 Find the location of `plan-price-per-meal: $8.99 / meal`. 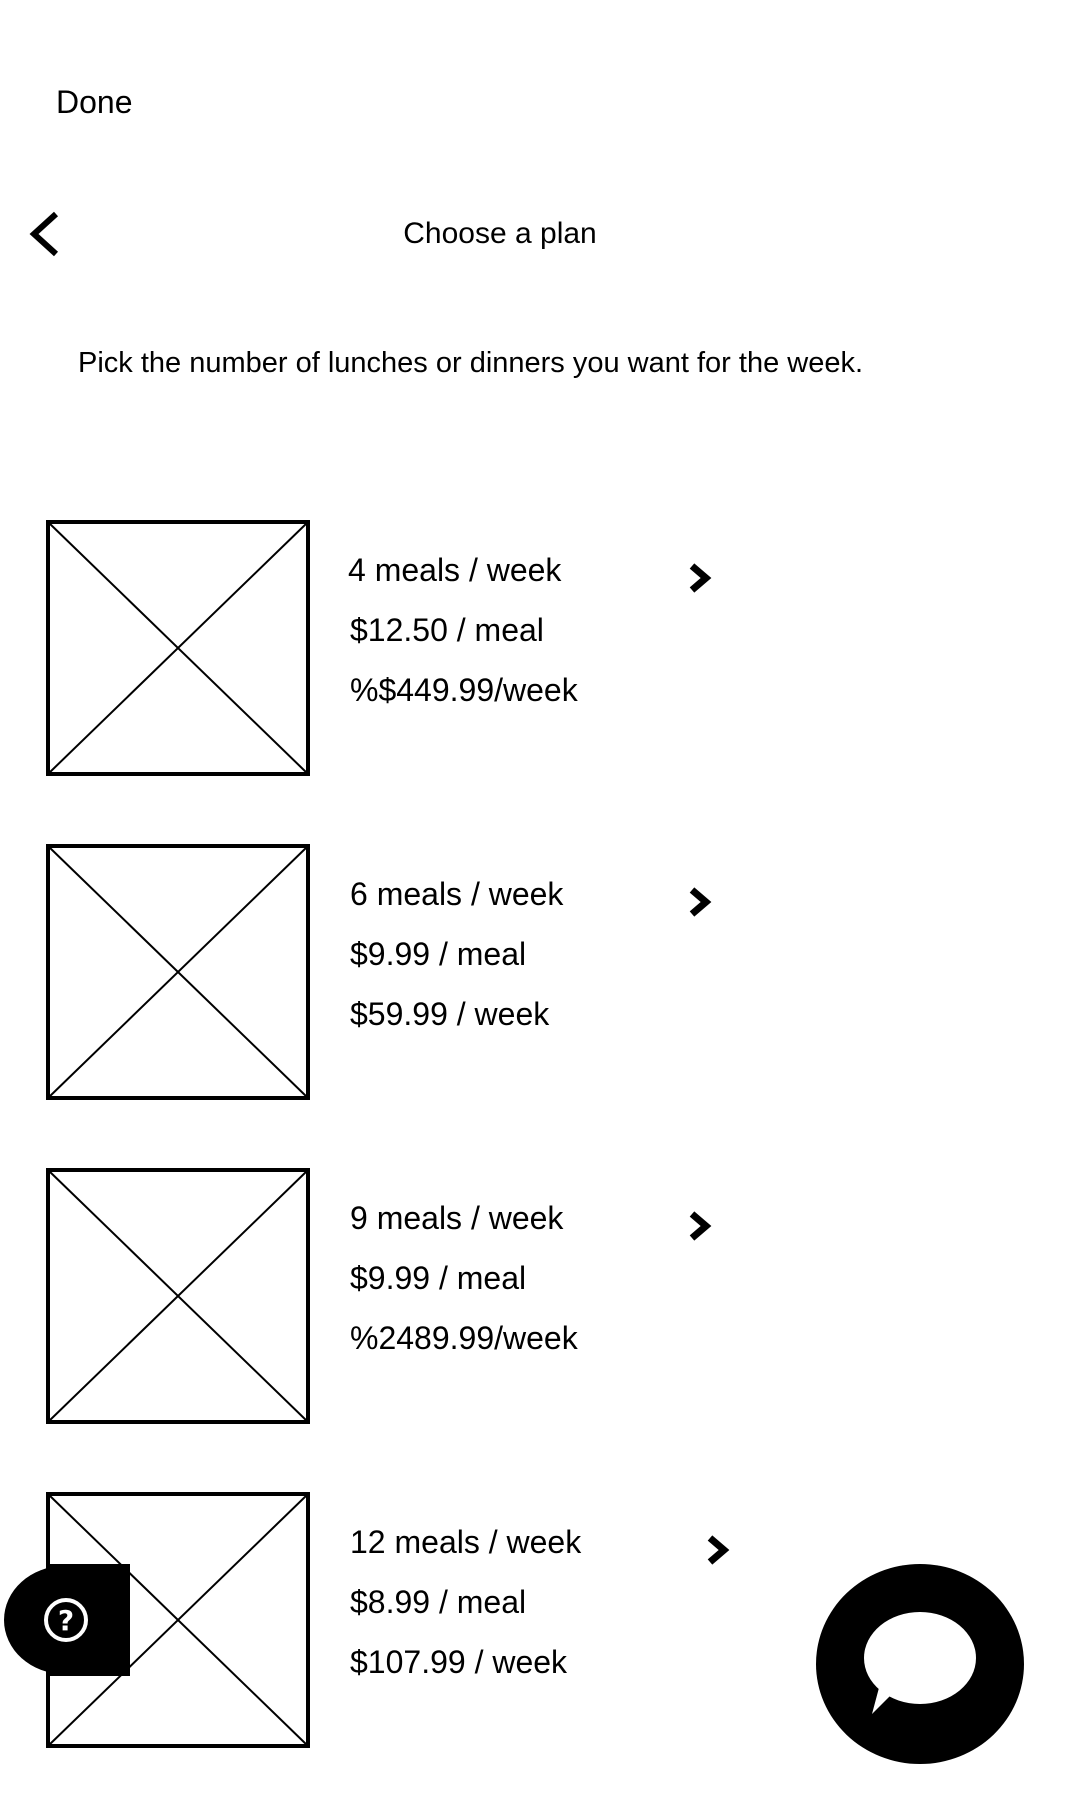

plan-price-per-meal: $8.99 / meal is located at coordinates (438, 1602).